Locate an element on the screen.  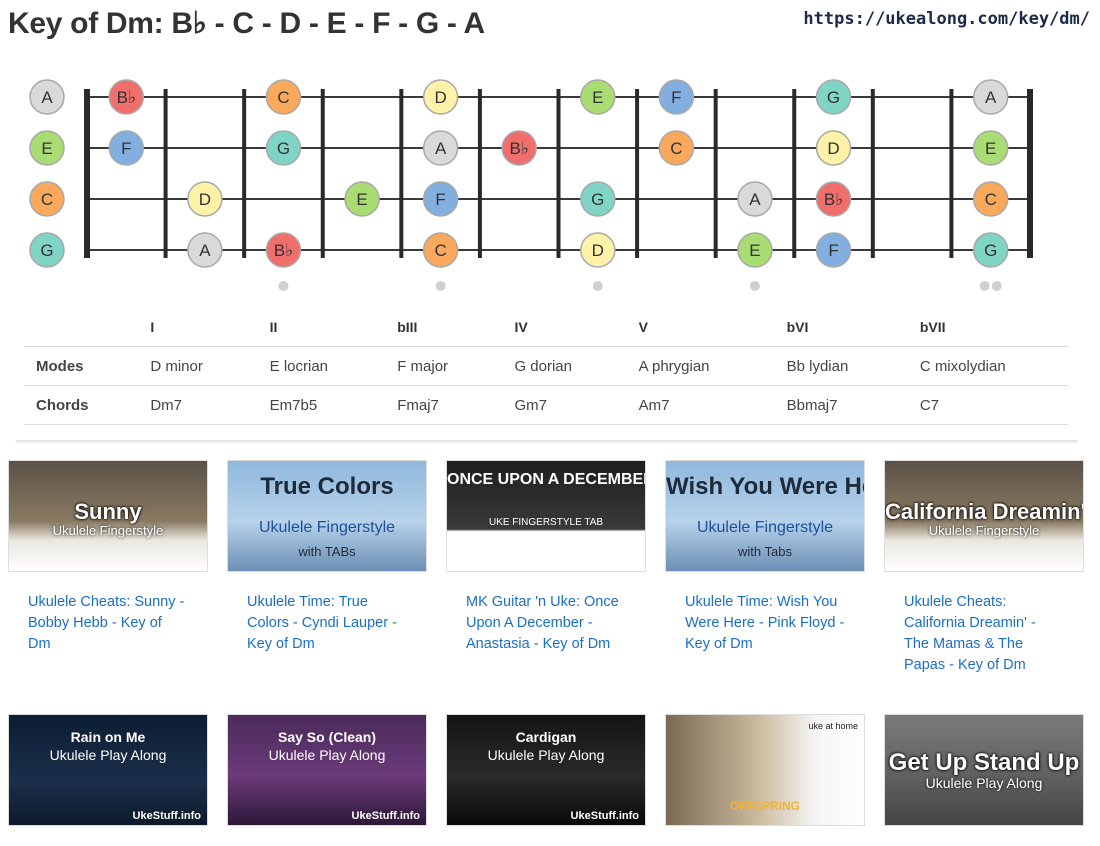
chord-cell: Fmaj7 is located at coordinates (444, 405).